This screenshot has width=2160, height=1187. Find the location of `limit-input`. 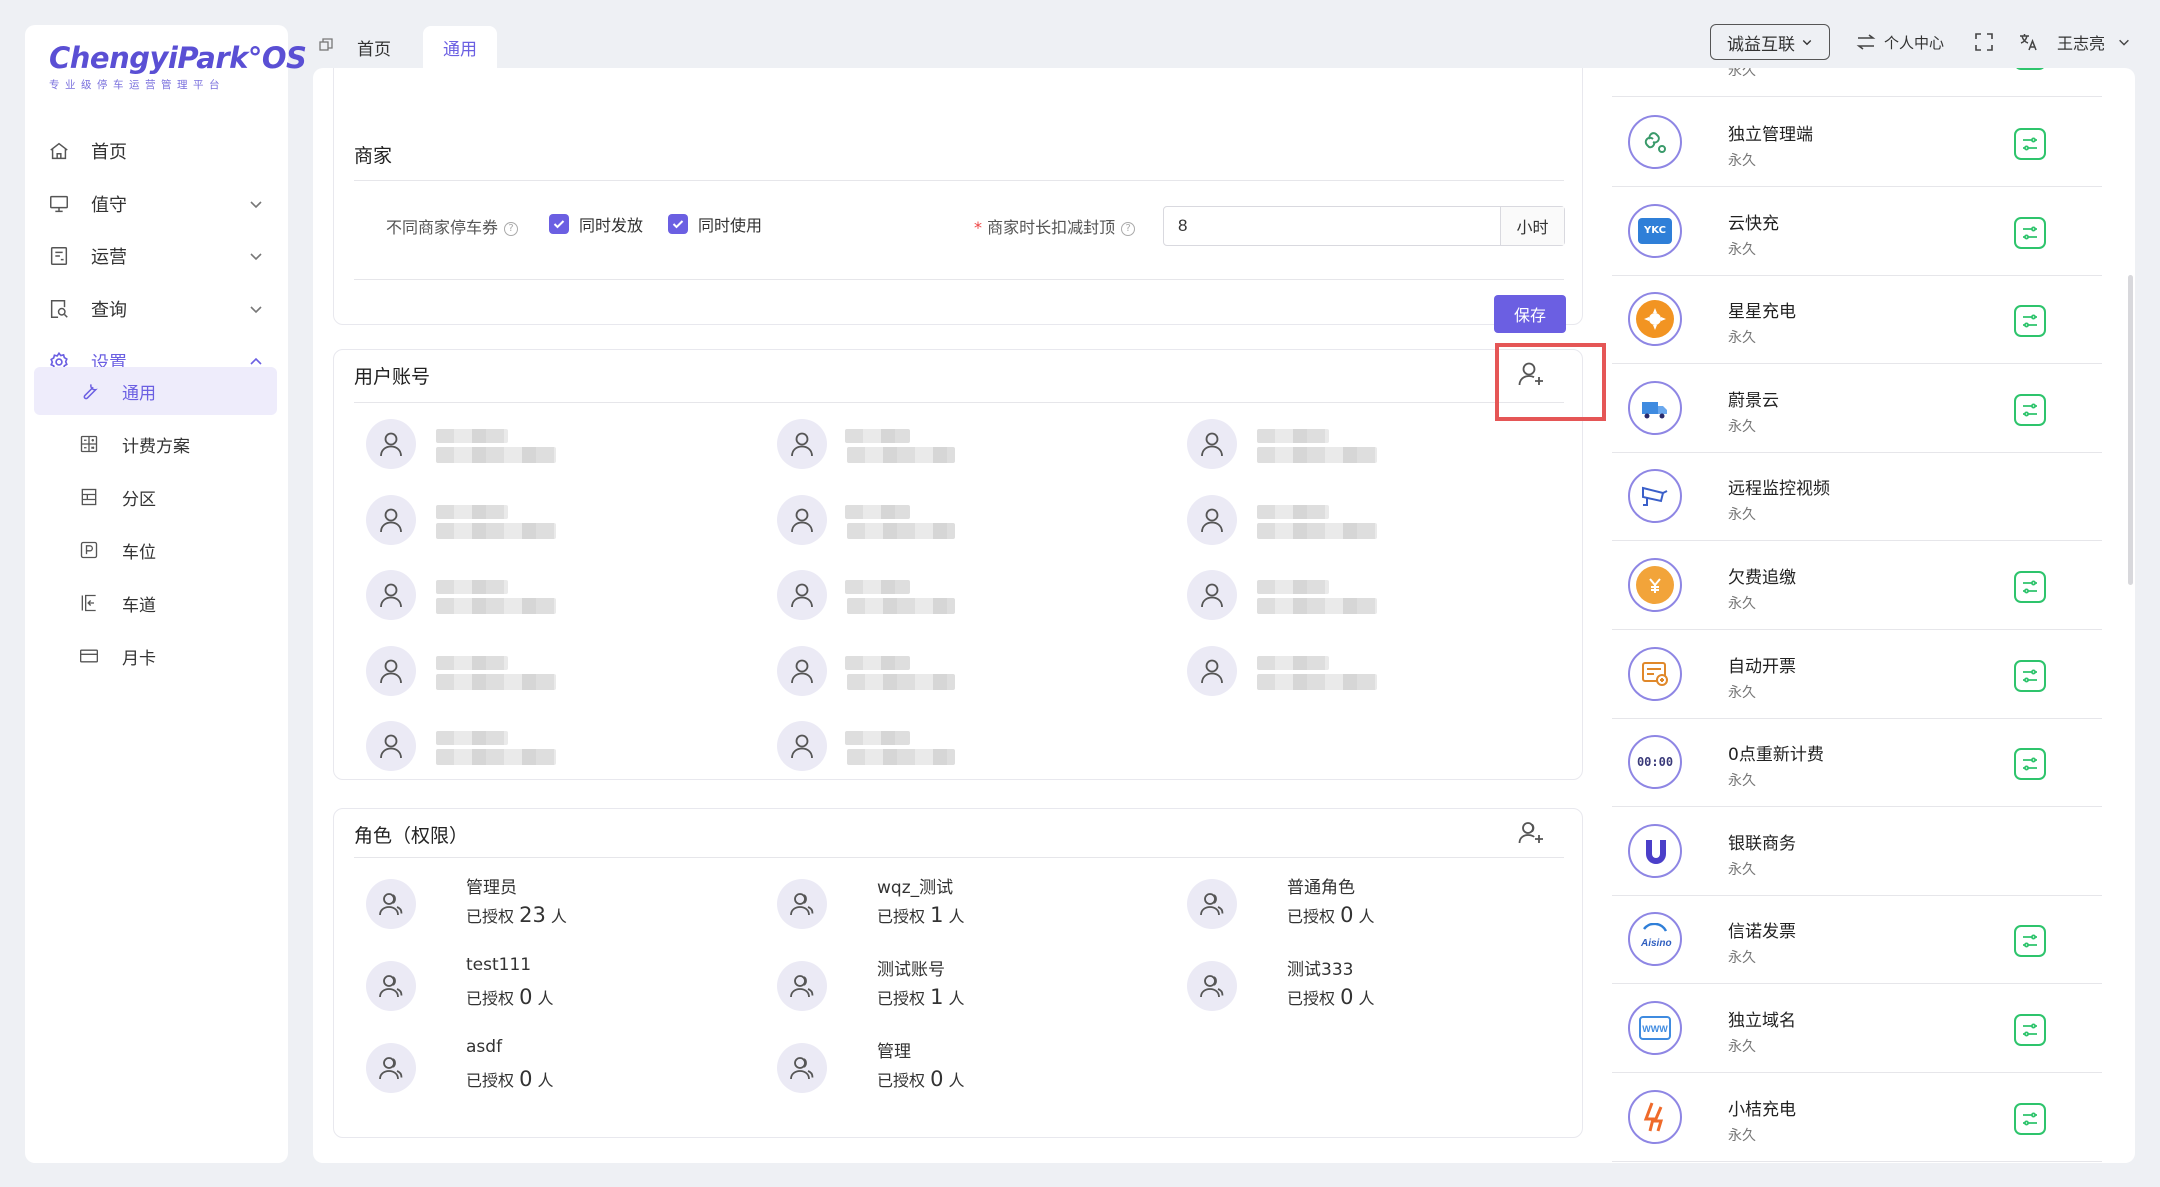

limit-input is located at coordinates (1332, 226).